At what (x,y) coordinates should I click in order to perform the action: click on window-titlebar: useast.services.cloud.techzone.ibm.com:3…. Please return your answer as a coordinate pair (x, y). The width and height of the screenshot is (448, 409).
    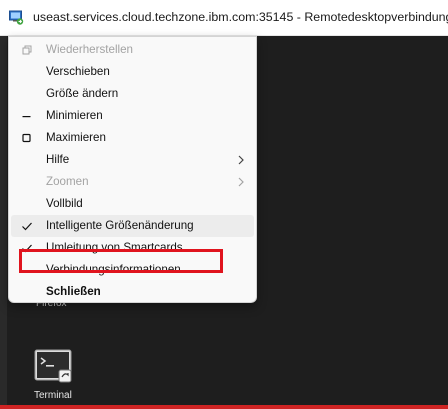
    Looking at the image, I should click on (224, 18).